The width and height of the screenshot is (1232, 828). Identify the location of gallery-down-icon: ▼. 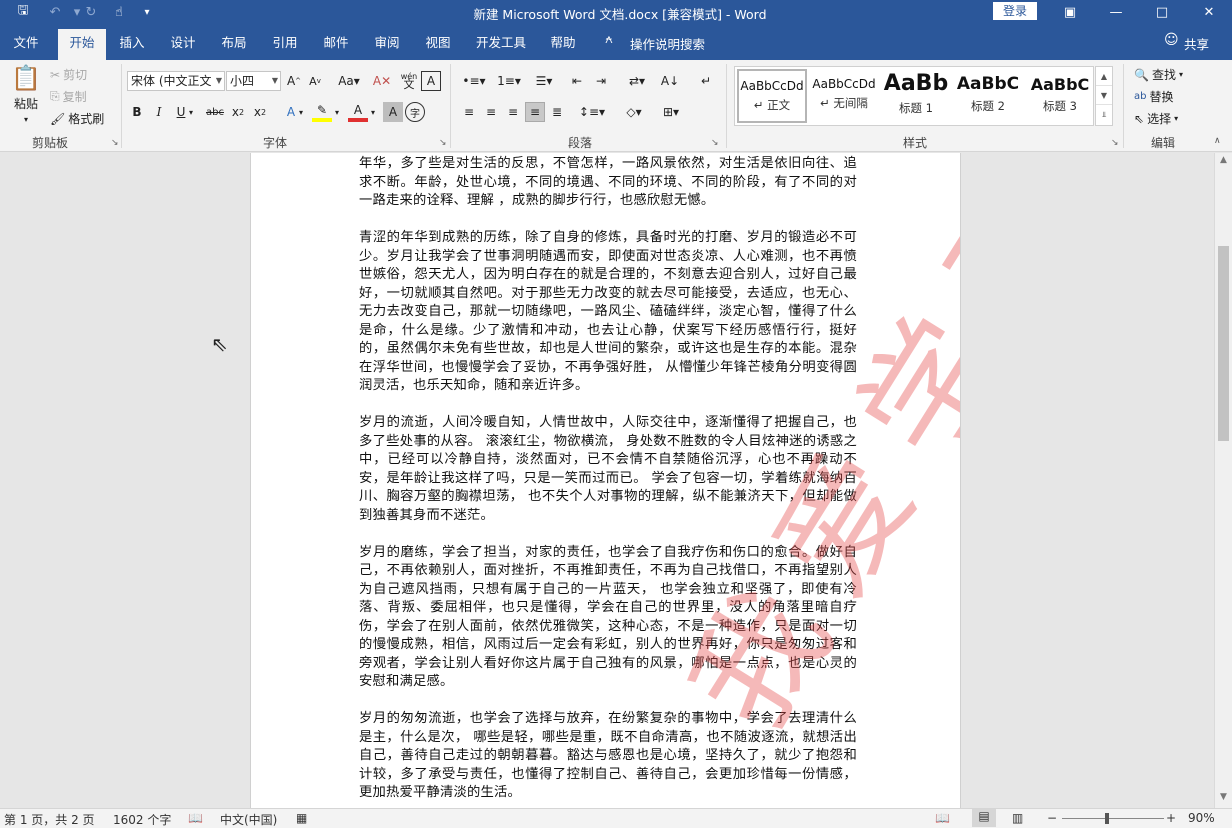
(1104, 95).